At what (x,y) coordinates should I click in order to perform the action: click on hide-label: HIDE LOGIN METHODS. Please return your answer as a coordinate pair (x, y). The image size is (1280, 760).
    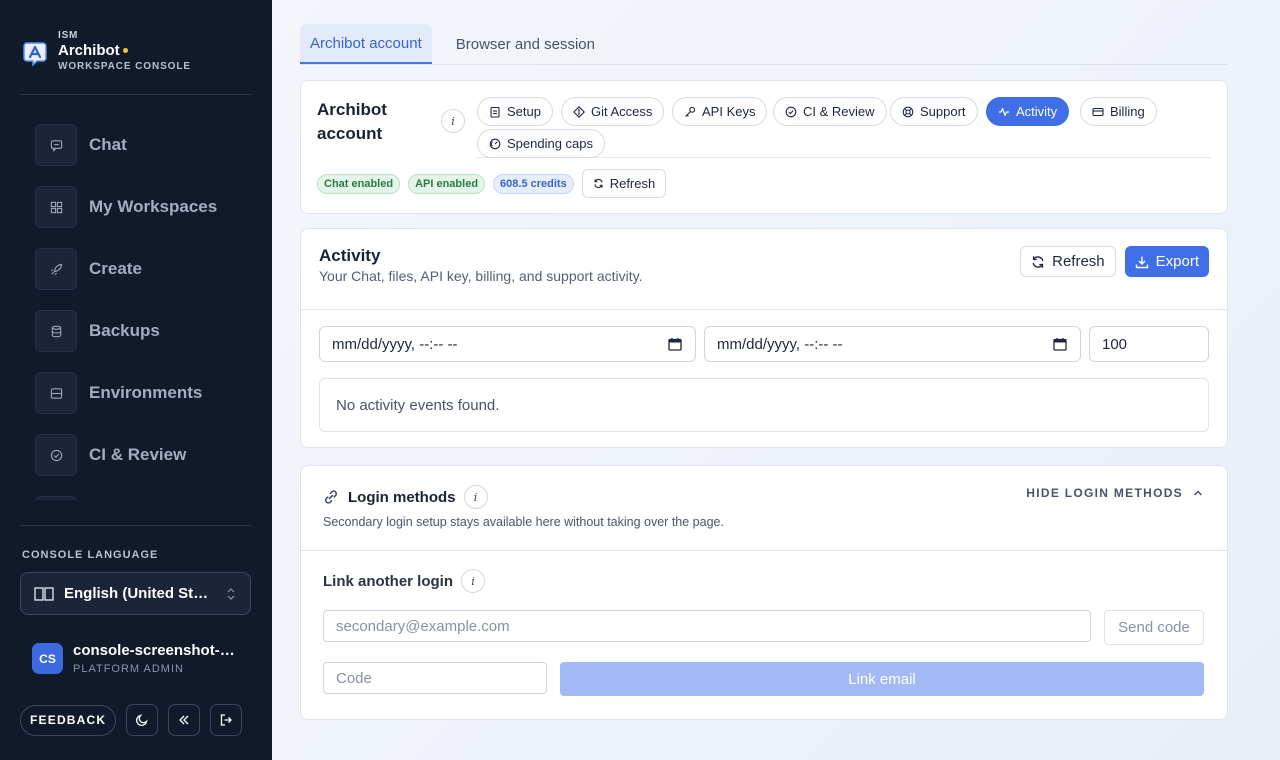
    Looking at the image, I should click on (1104, 493).